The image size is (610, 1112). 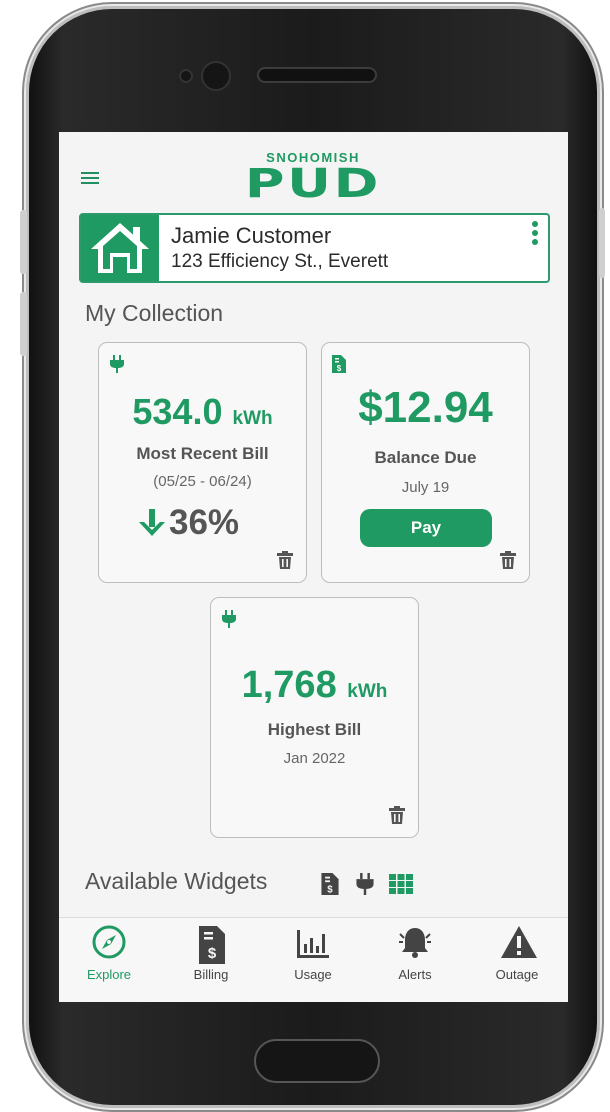 I want to click on recent-bill-label: Most Recent Bill, so click(x=202, y=453).